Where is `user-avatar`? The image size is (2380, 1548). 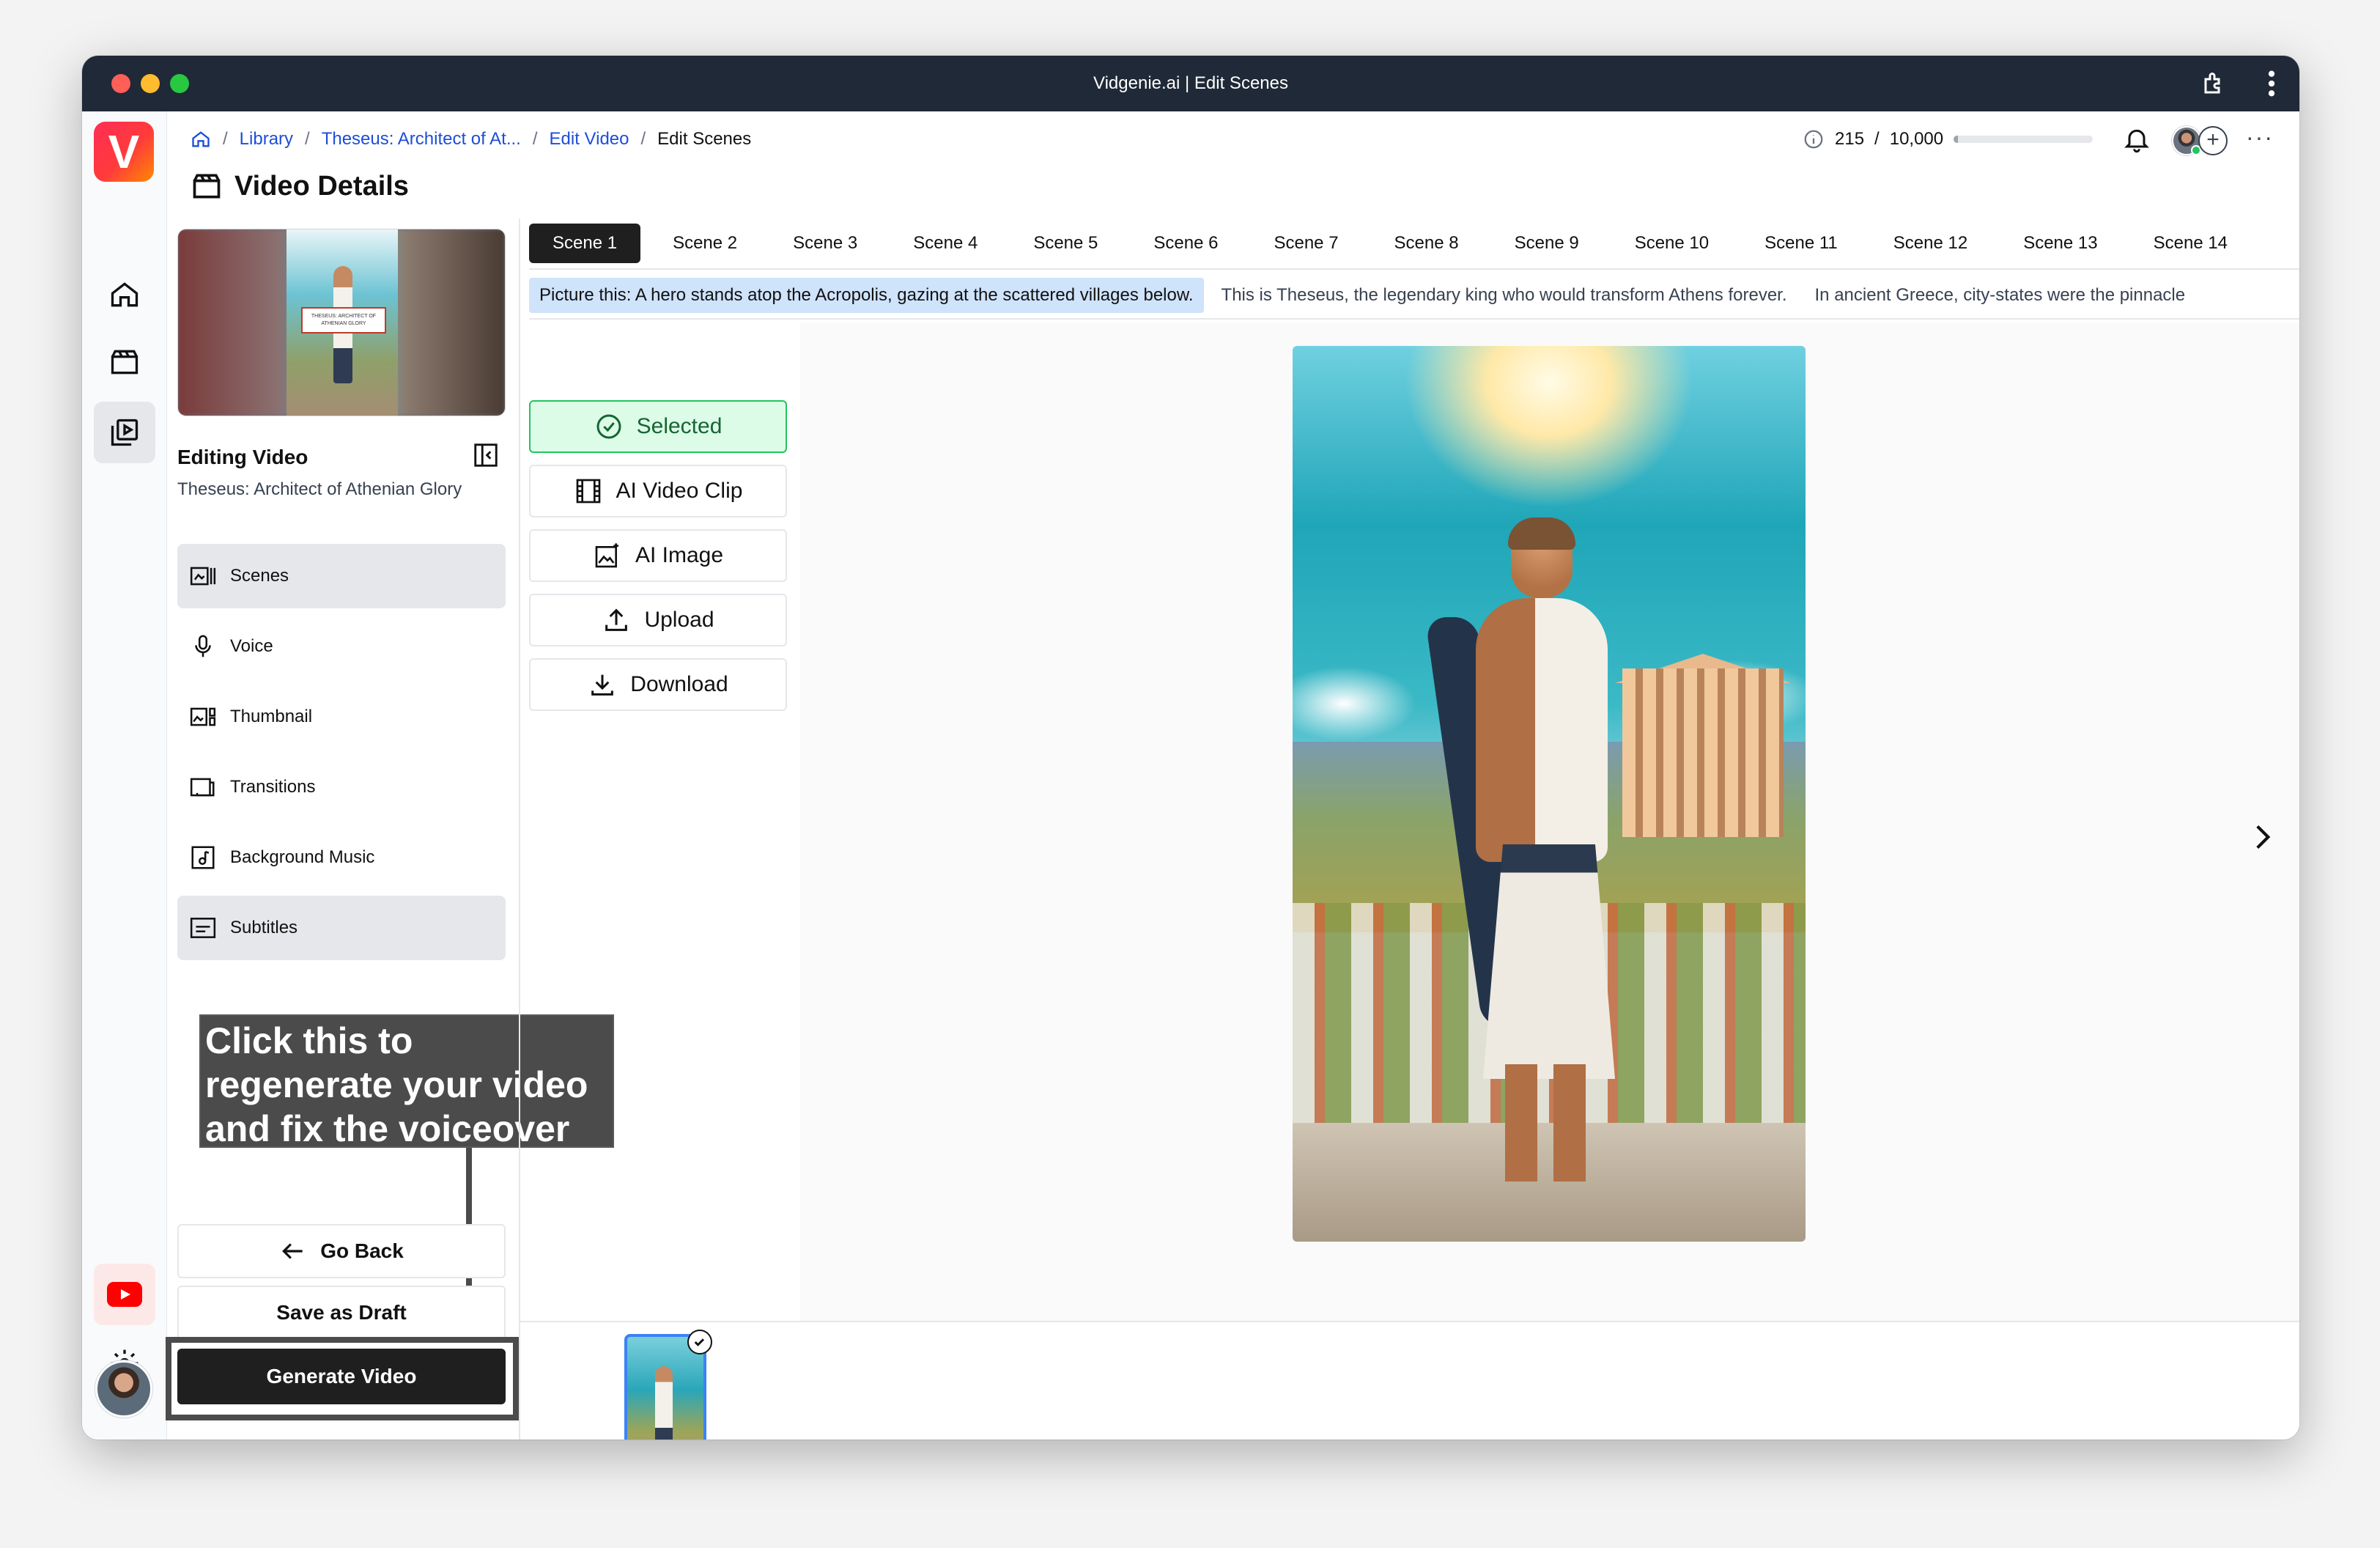 user-avatar is located at coordinates (123, 1389).